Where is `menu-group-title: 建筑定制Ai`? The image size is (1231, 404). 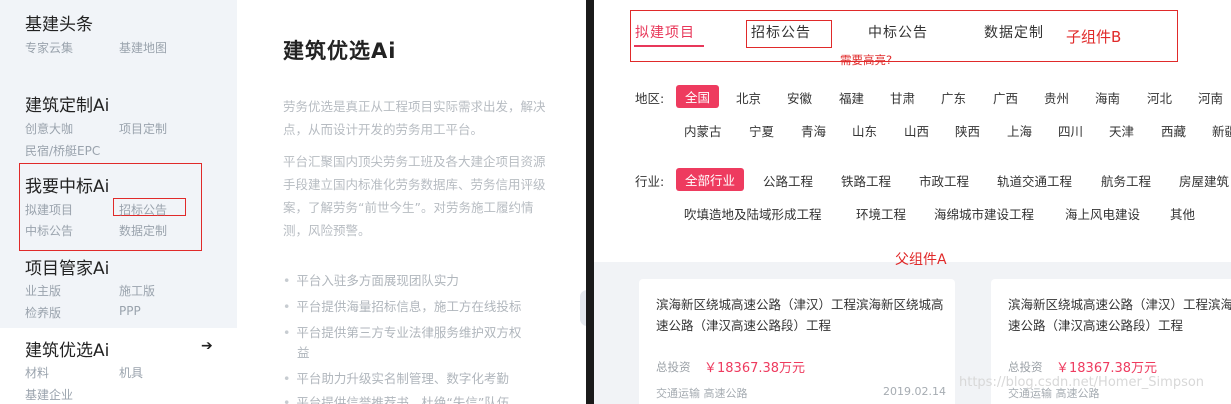
menu-group-title: 建筑定制Ai is located at coordinates (67, 103).